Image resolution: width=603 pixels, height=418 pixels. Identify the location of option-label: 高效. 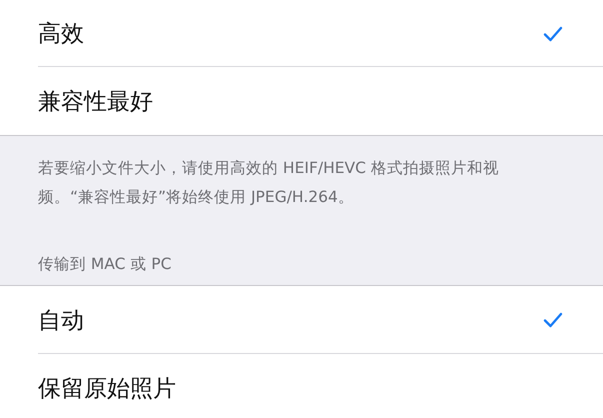
(61, 34).